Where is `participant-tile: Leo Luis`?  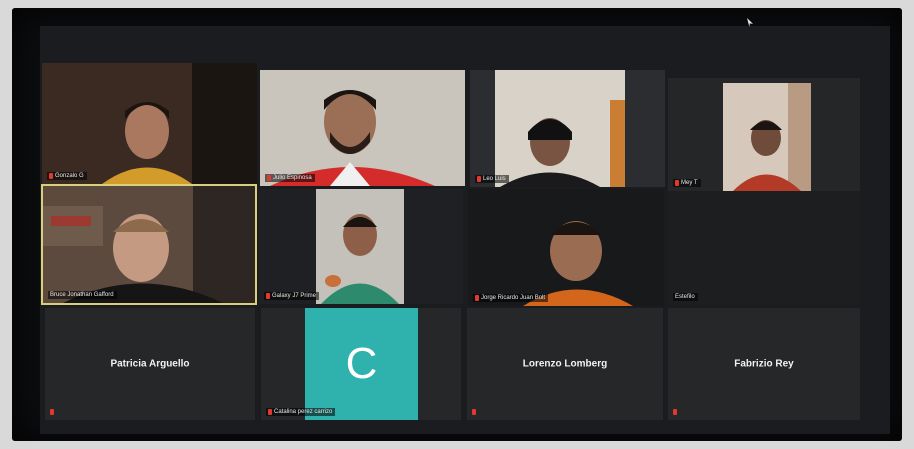 participant-tile: Leo Luis is located at coordinates (567, 128).